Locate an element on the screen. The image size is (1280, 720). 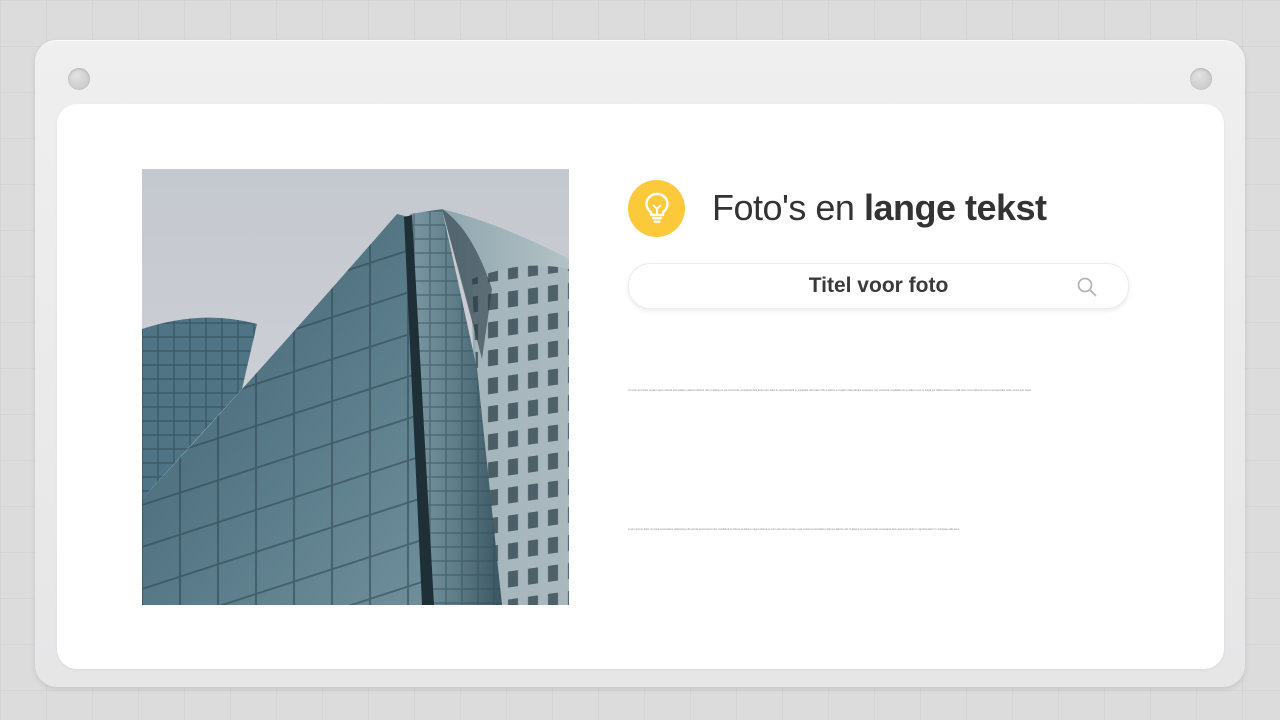
photo-title-value: Titel voor foto is located at coordinates (878, 285).